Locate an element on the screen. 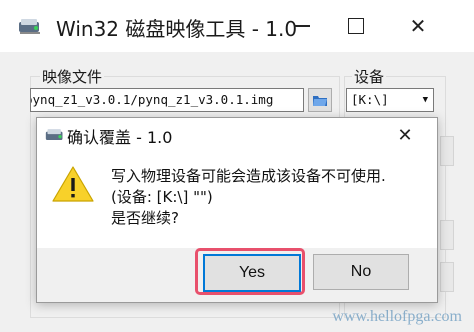 The height and width of the screenshot is (332, 474). watermark-text: www.hellofpga.com is located at coordinates (397, 316).